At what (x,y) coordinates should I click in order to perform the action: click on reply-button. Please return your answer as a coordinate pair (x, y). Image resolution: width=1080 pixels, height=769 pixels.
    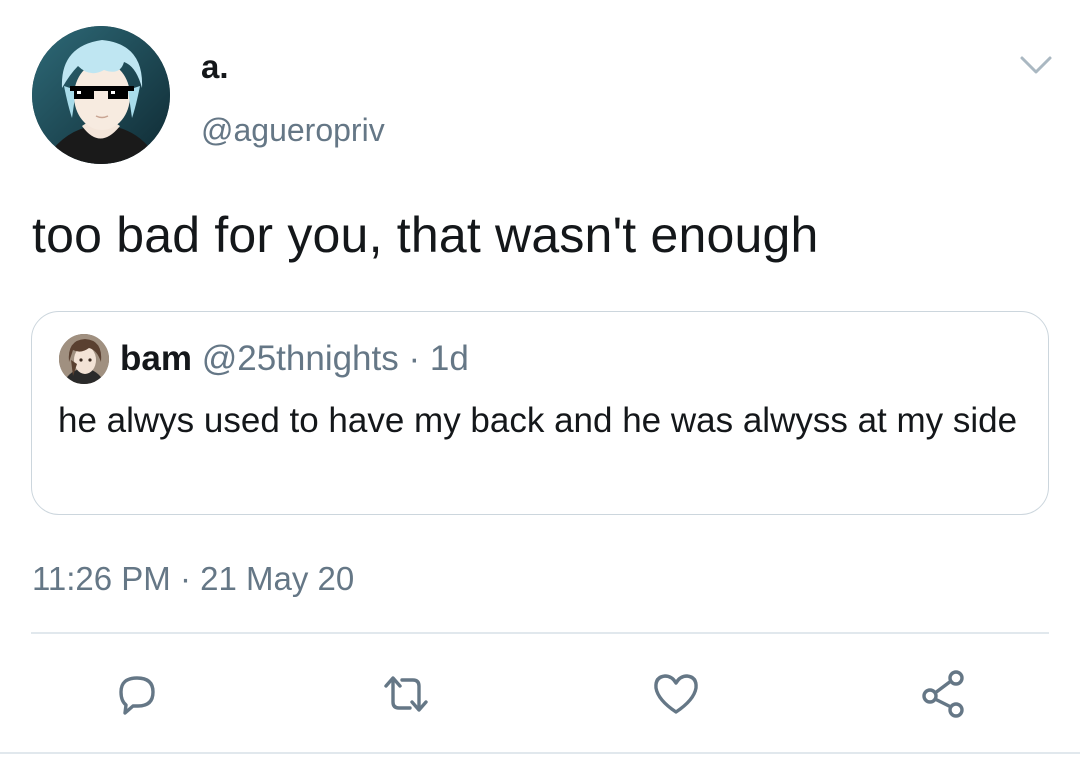
    Looking at the image, I should click on (137, 694).